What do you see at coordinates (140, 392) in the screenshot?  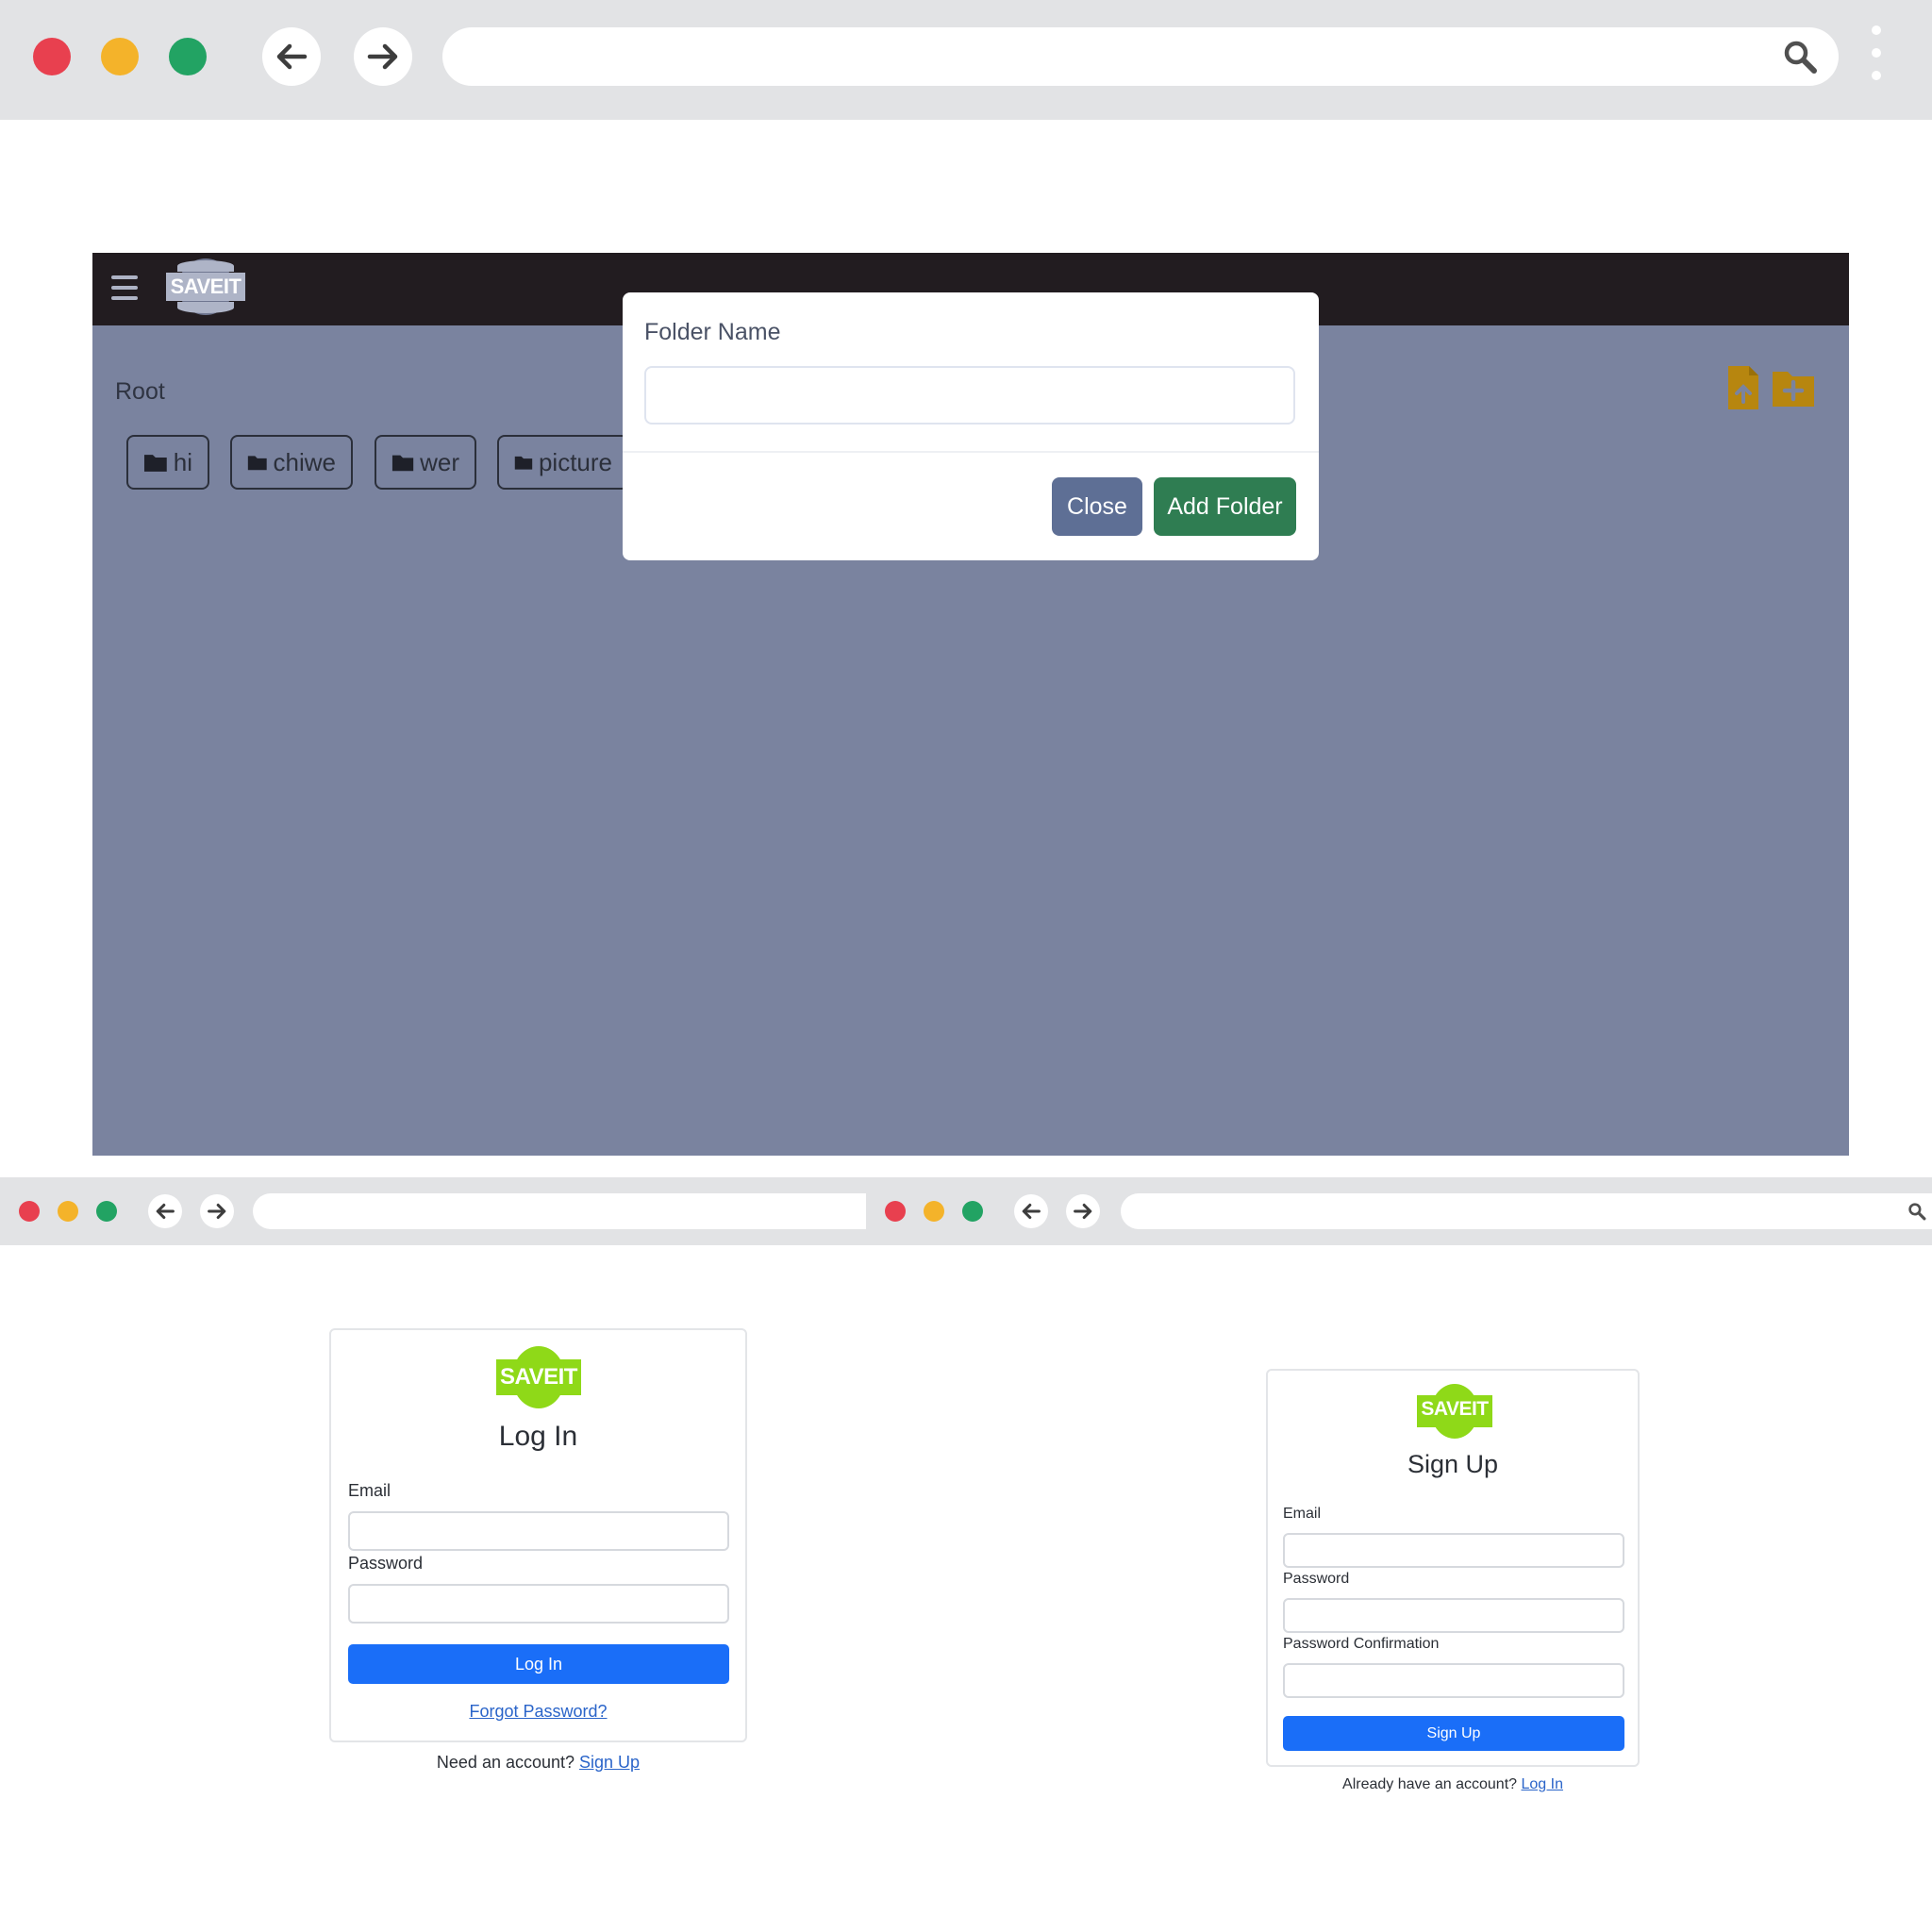 I see `breadcrumb-root: Root` at bounding box center [140, 392].